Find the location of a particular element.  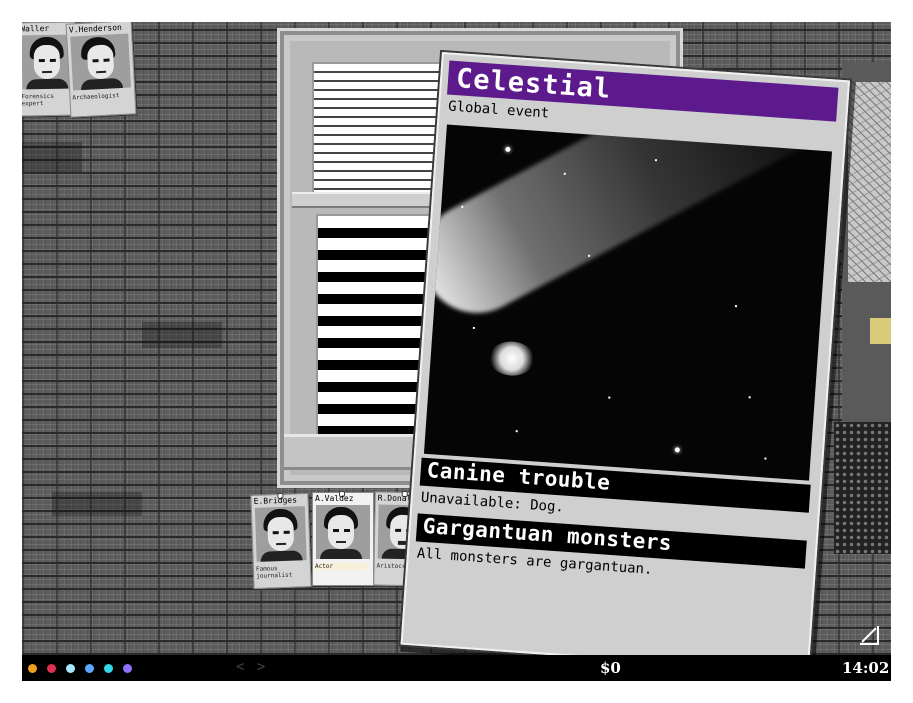

clock: 14:02 is located at coordinates (866, 668).